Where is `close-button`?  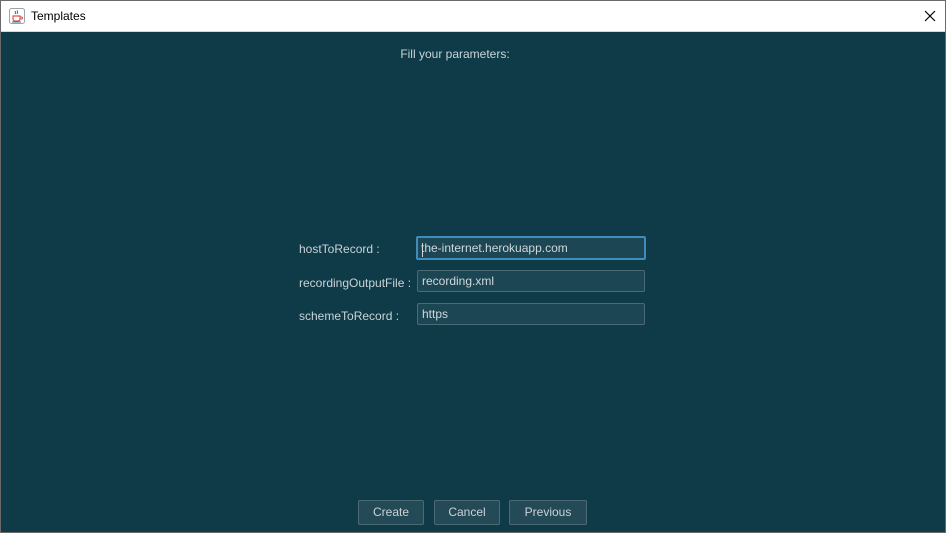
close-button is located at coordinates (930, 16).